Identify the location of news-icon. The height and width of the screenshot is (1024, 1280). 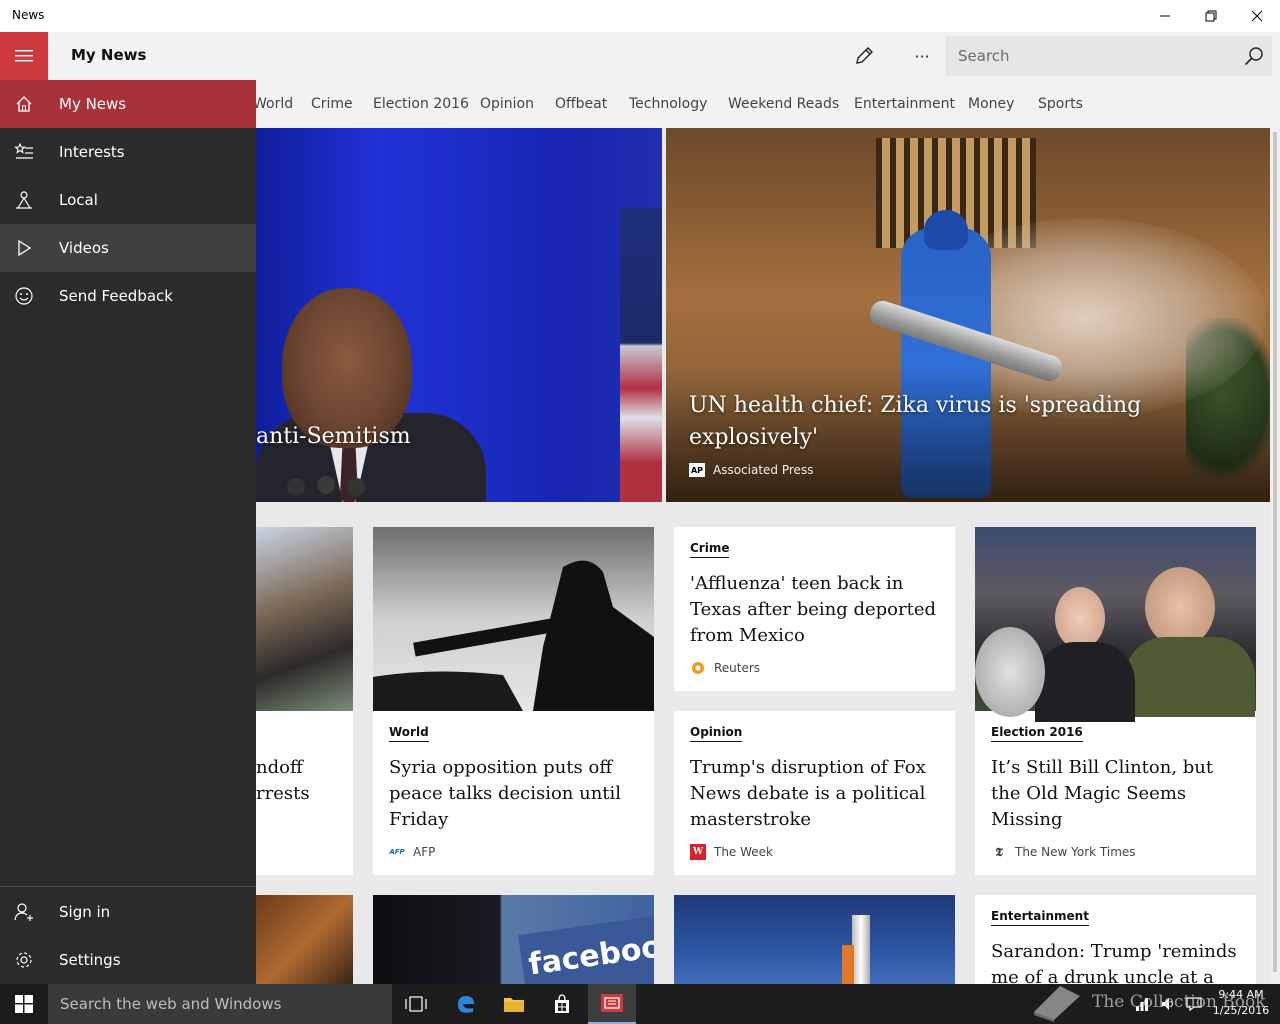
(612, 1003).